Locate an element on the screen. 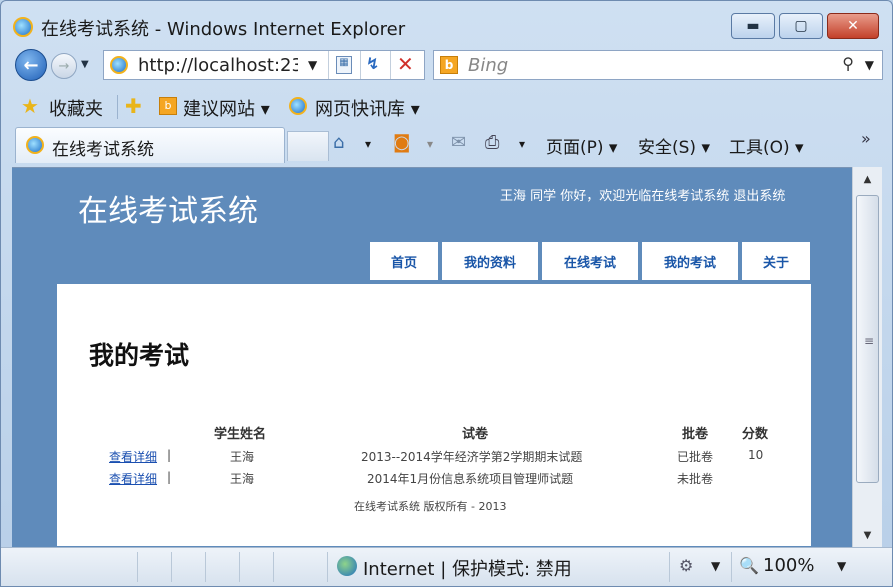 The image size is (893, 587). minimize-button: ▬ is located at coordinates (753, 26).